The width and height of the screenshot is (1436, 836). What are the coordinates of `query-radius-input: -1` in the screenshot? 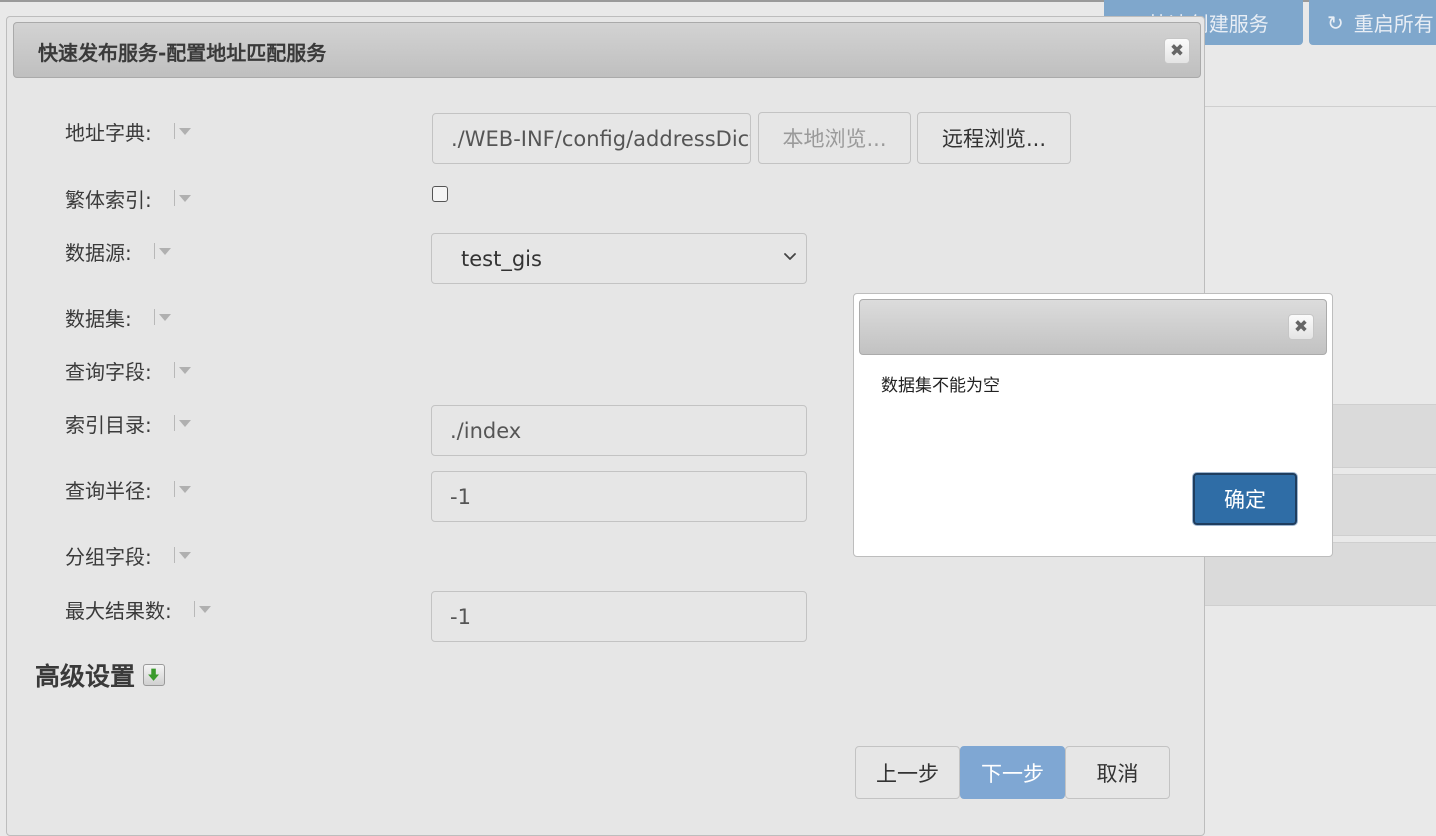 It's located at (619, 496).